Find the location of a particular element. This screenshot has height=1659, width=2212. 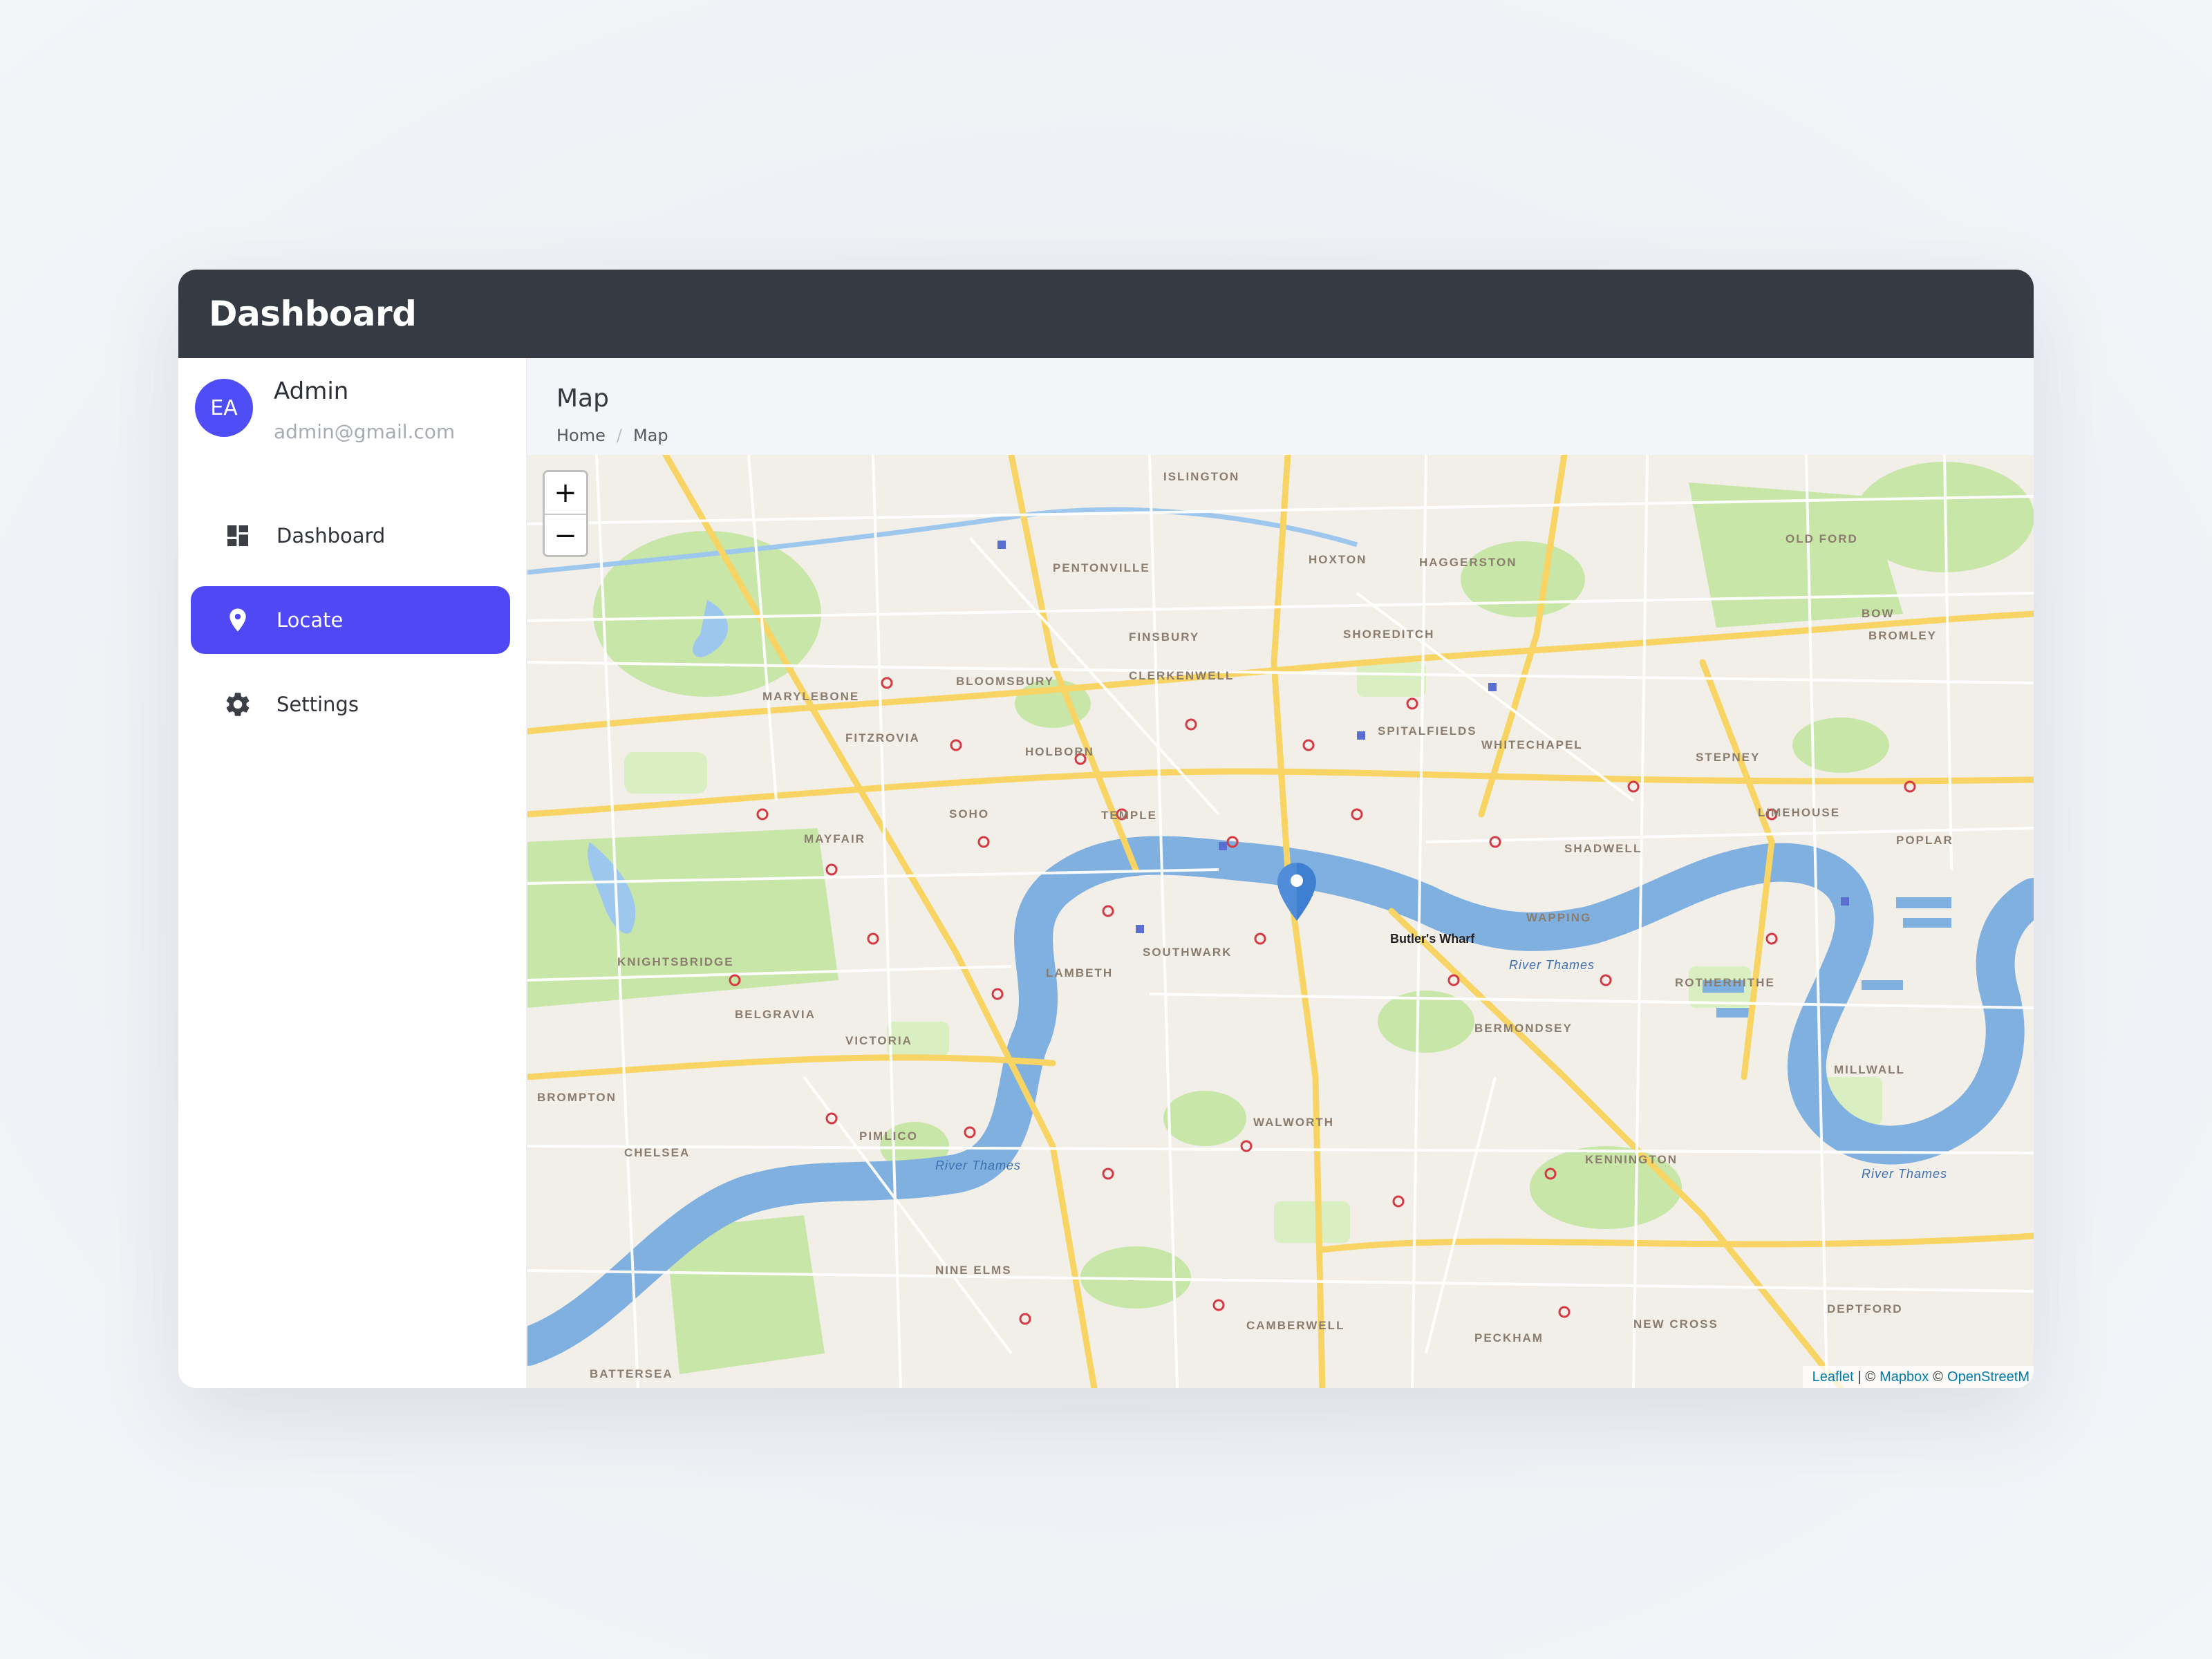

map-label: SOHO is located at coordinates (969, 814).